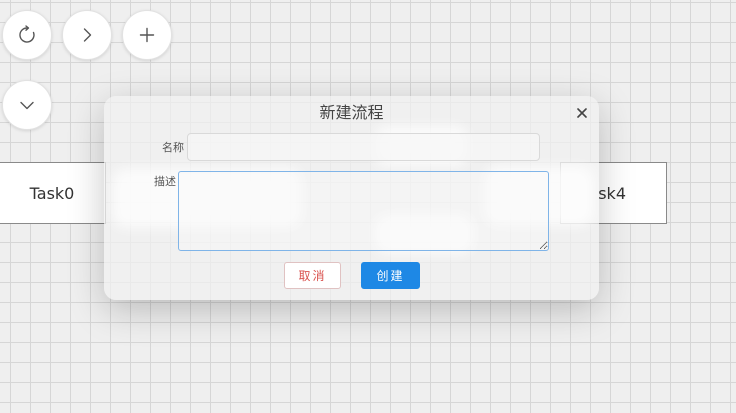  I want to click on close-button, so click(582, 113).